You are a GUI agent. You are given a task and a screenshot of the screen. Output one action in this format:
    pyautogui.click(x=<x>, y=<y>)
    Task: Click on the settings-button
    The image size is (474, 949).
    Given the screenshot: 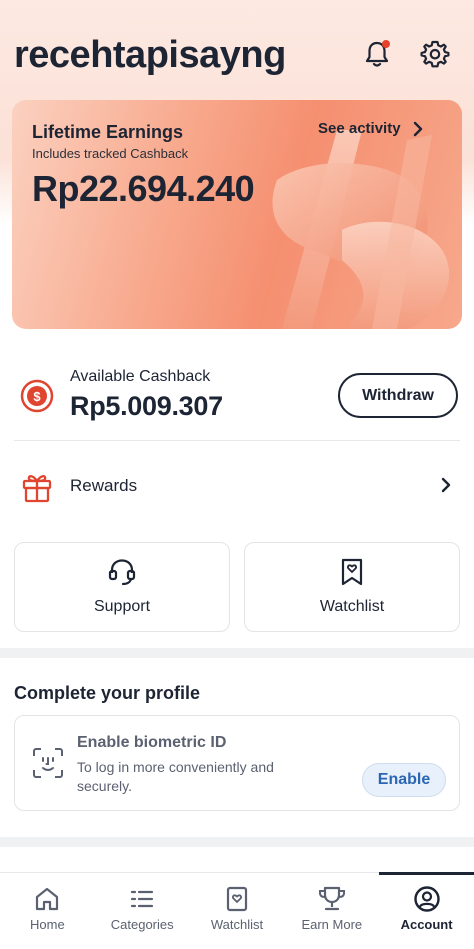 What is the action you would take?
    pyautogui.click(x=435, y=54)
    